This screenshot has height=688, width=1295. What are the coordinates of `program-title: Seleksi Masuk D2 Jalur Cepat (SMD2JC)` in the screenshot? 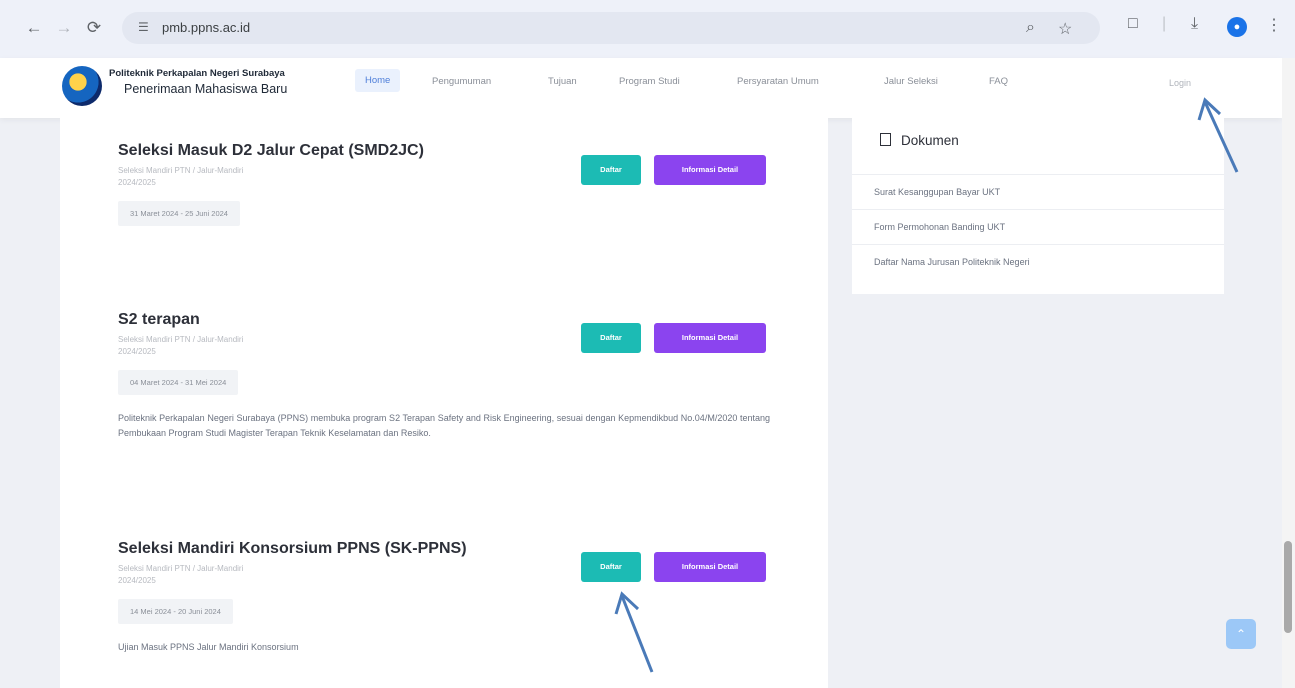 It's located at (271, 150).